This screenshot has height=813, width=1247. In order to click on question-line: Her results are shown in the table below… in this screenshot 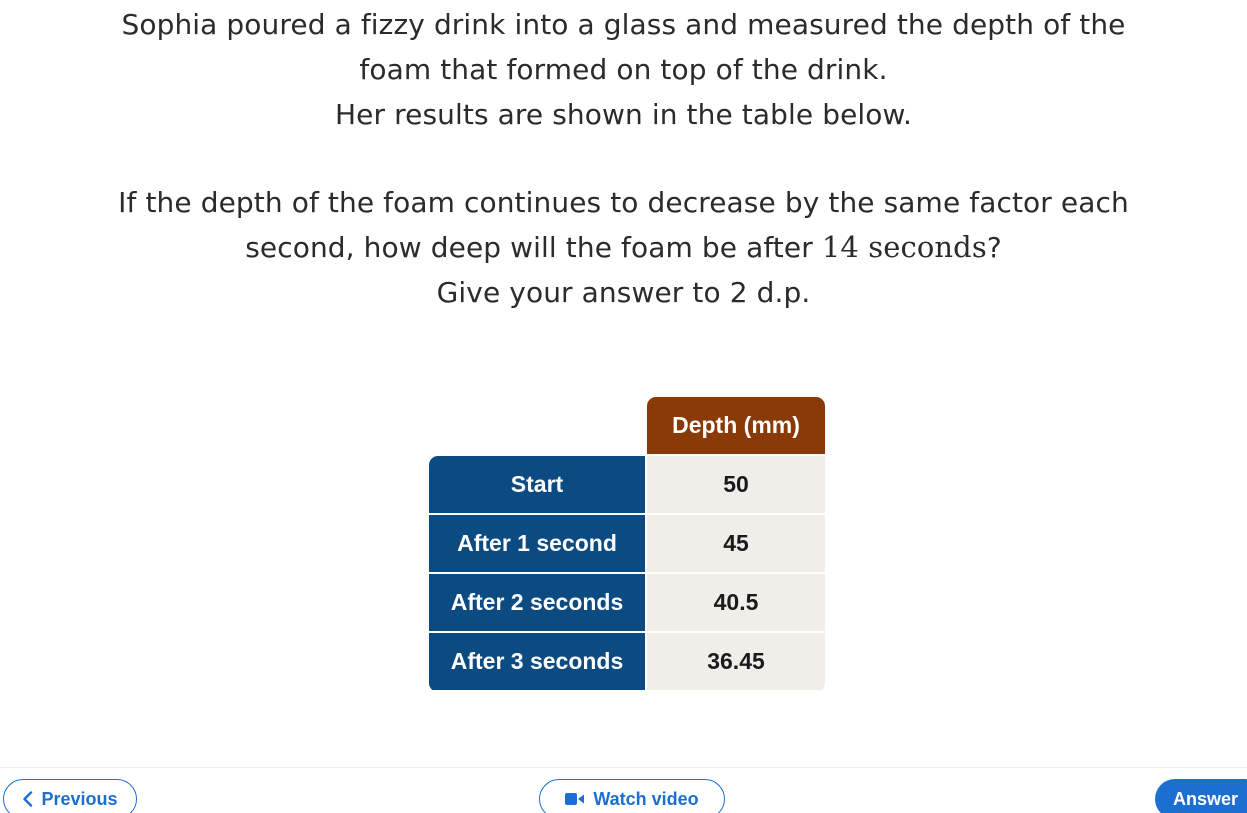, I will do `click(623, 114)`.